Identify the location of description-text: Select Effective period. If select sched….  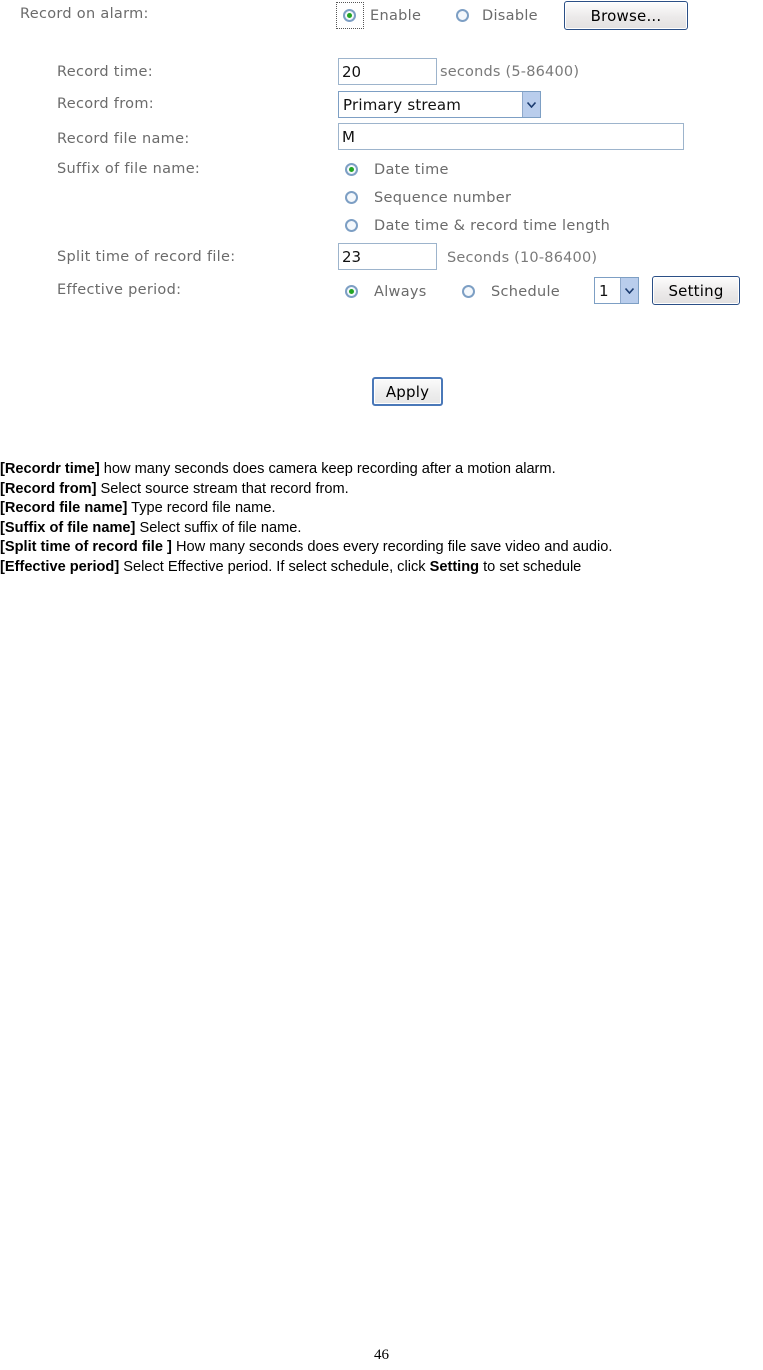
(274, 566).